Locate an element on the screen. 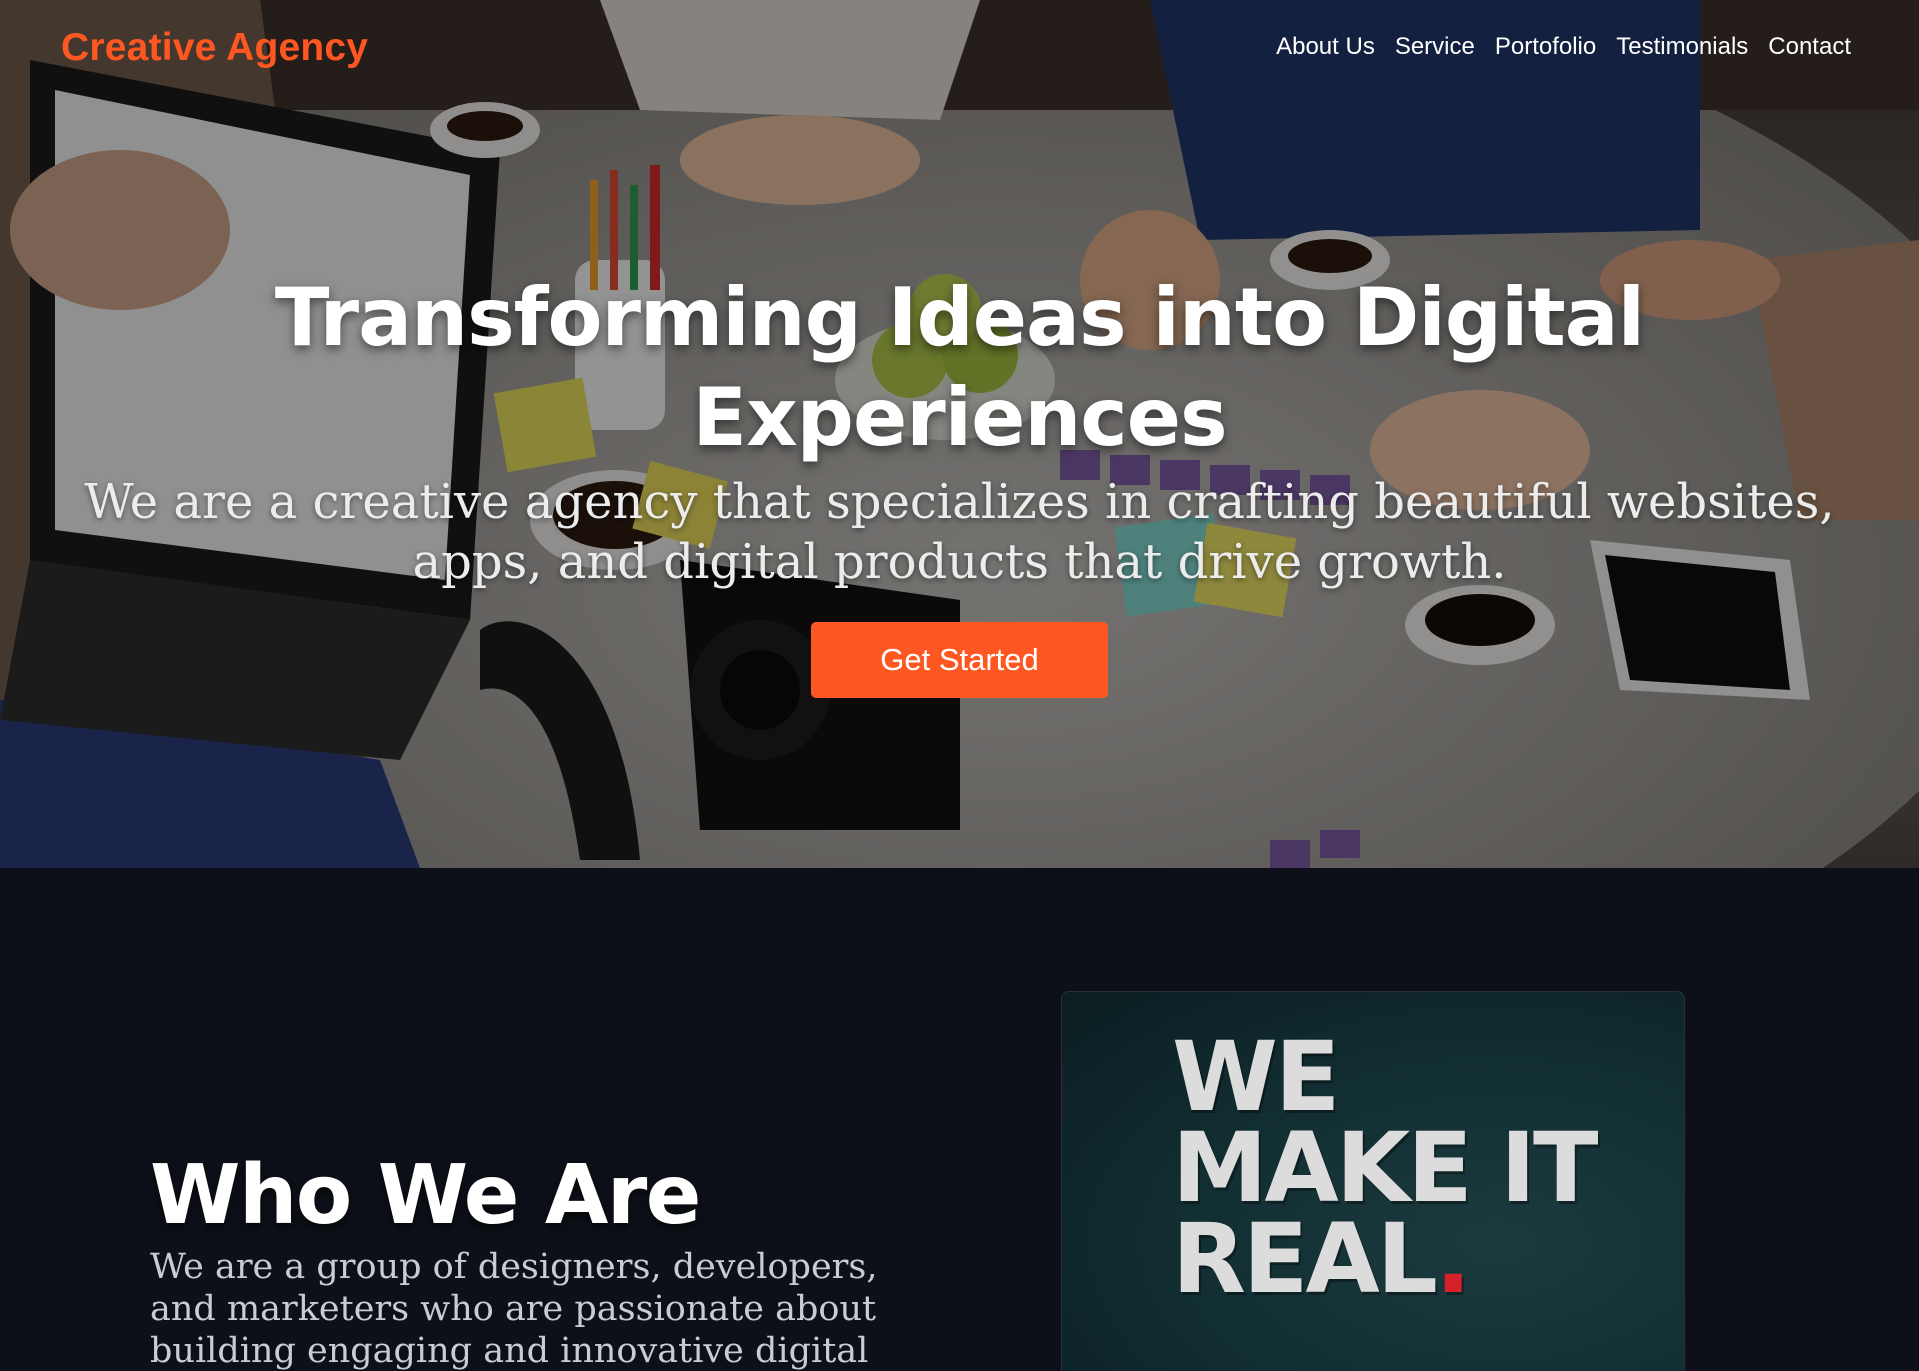  image-text-line-1: WE is located at coordinates (1256, 1077).